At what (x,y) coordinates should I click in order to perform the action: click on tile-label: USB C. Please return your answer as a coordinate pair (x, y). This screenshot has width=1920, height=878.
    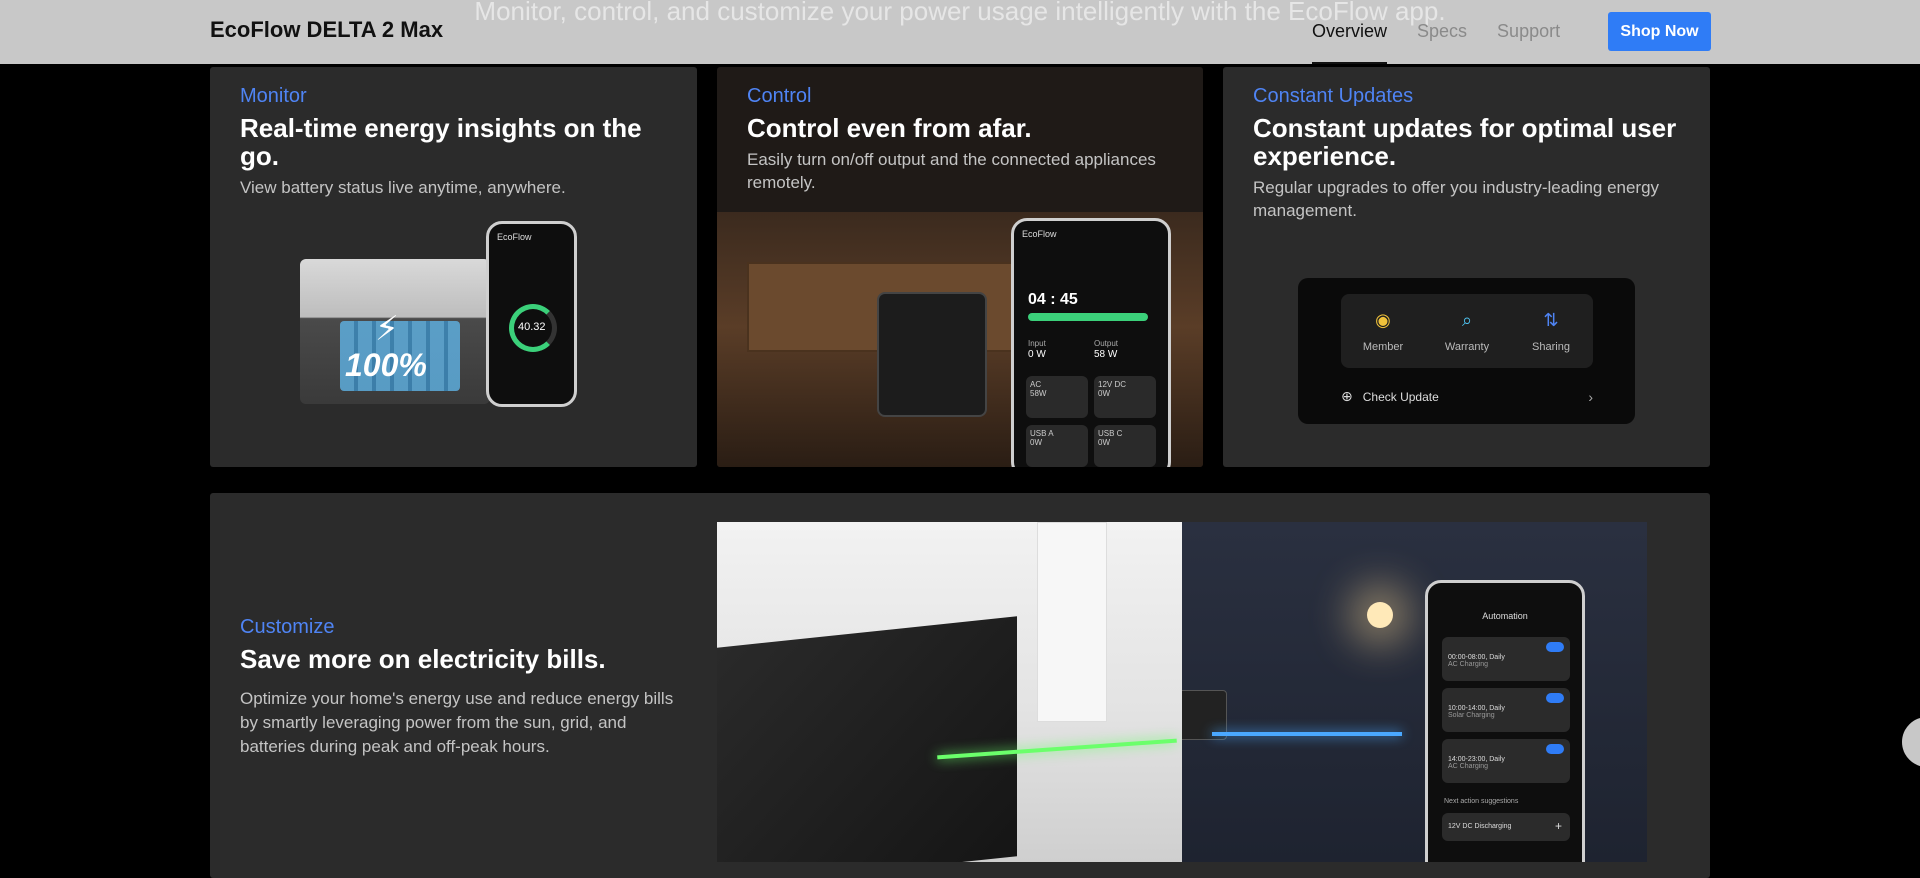
    Looking at the image, I should click on (1110, 433).